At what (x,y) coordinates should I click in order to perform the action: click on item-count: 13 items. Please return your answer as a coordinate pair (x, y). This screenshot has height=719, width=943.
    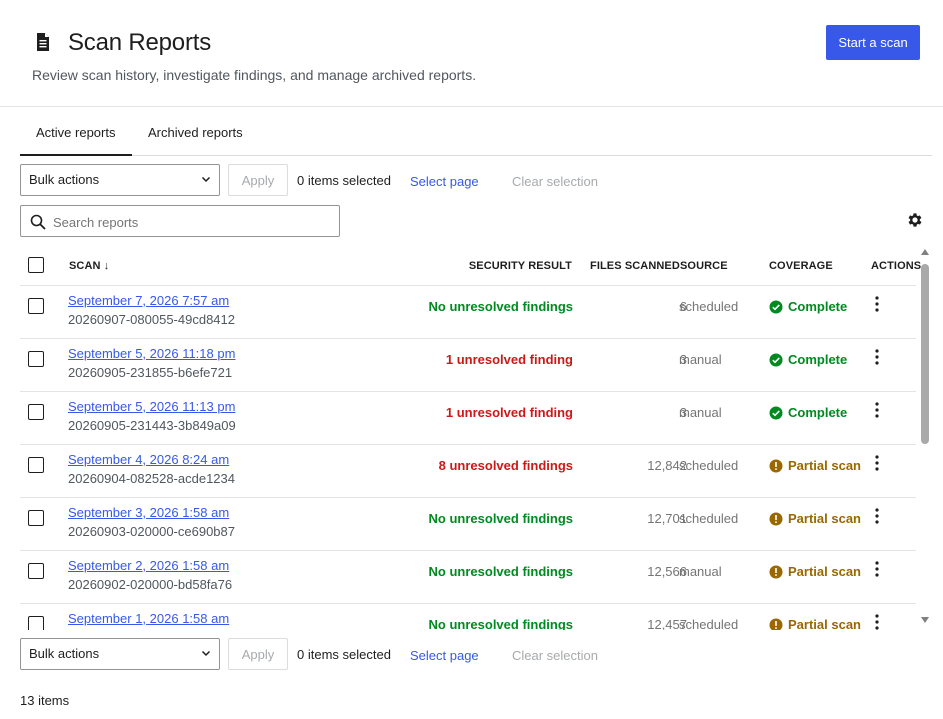
    Looking at the image, I should click on (45, 700).